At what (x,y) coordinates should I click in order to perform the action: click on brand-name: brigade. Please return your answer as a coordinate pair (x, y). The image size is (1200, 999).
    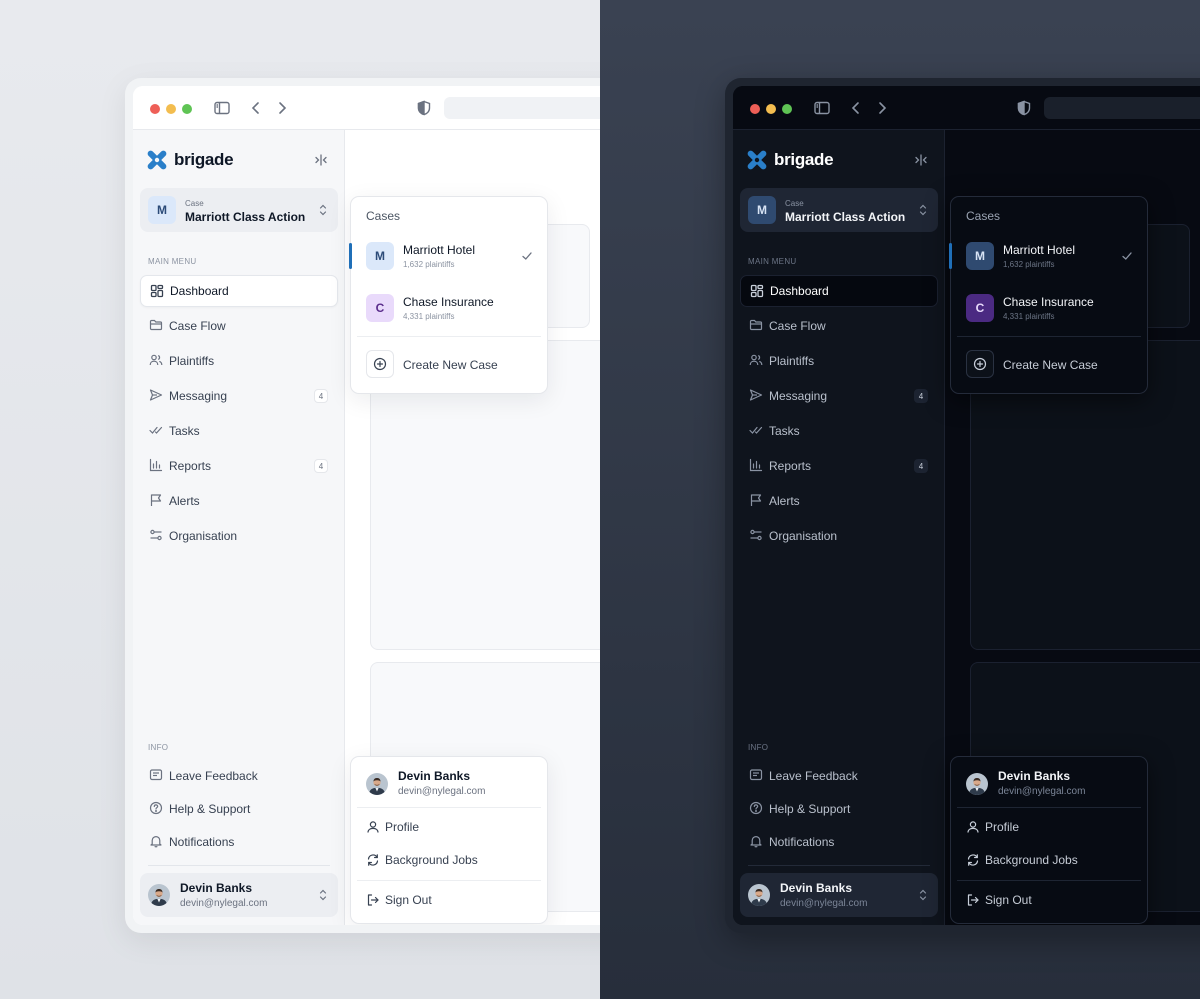
    Looking at the image, I should click on (804, 159).